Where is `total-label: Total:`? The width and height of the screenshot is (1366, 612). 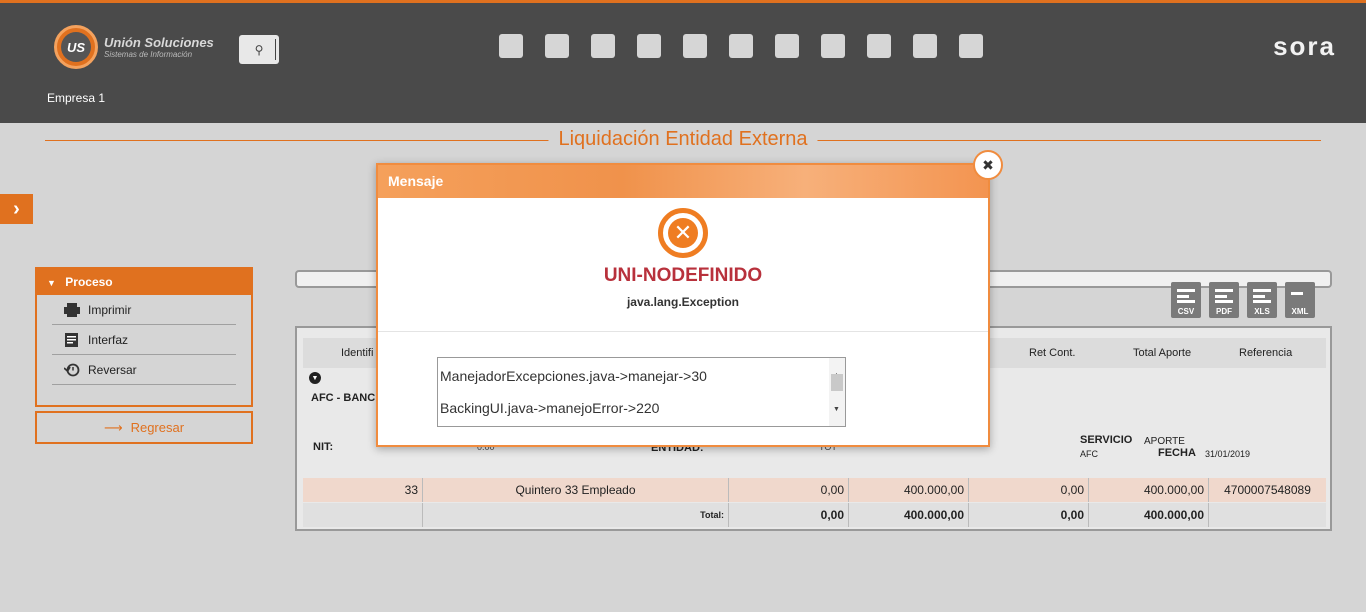
total-label: Total: is located at coordinates (576, 515).